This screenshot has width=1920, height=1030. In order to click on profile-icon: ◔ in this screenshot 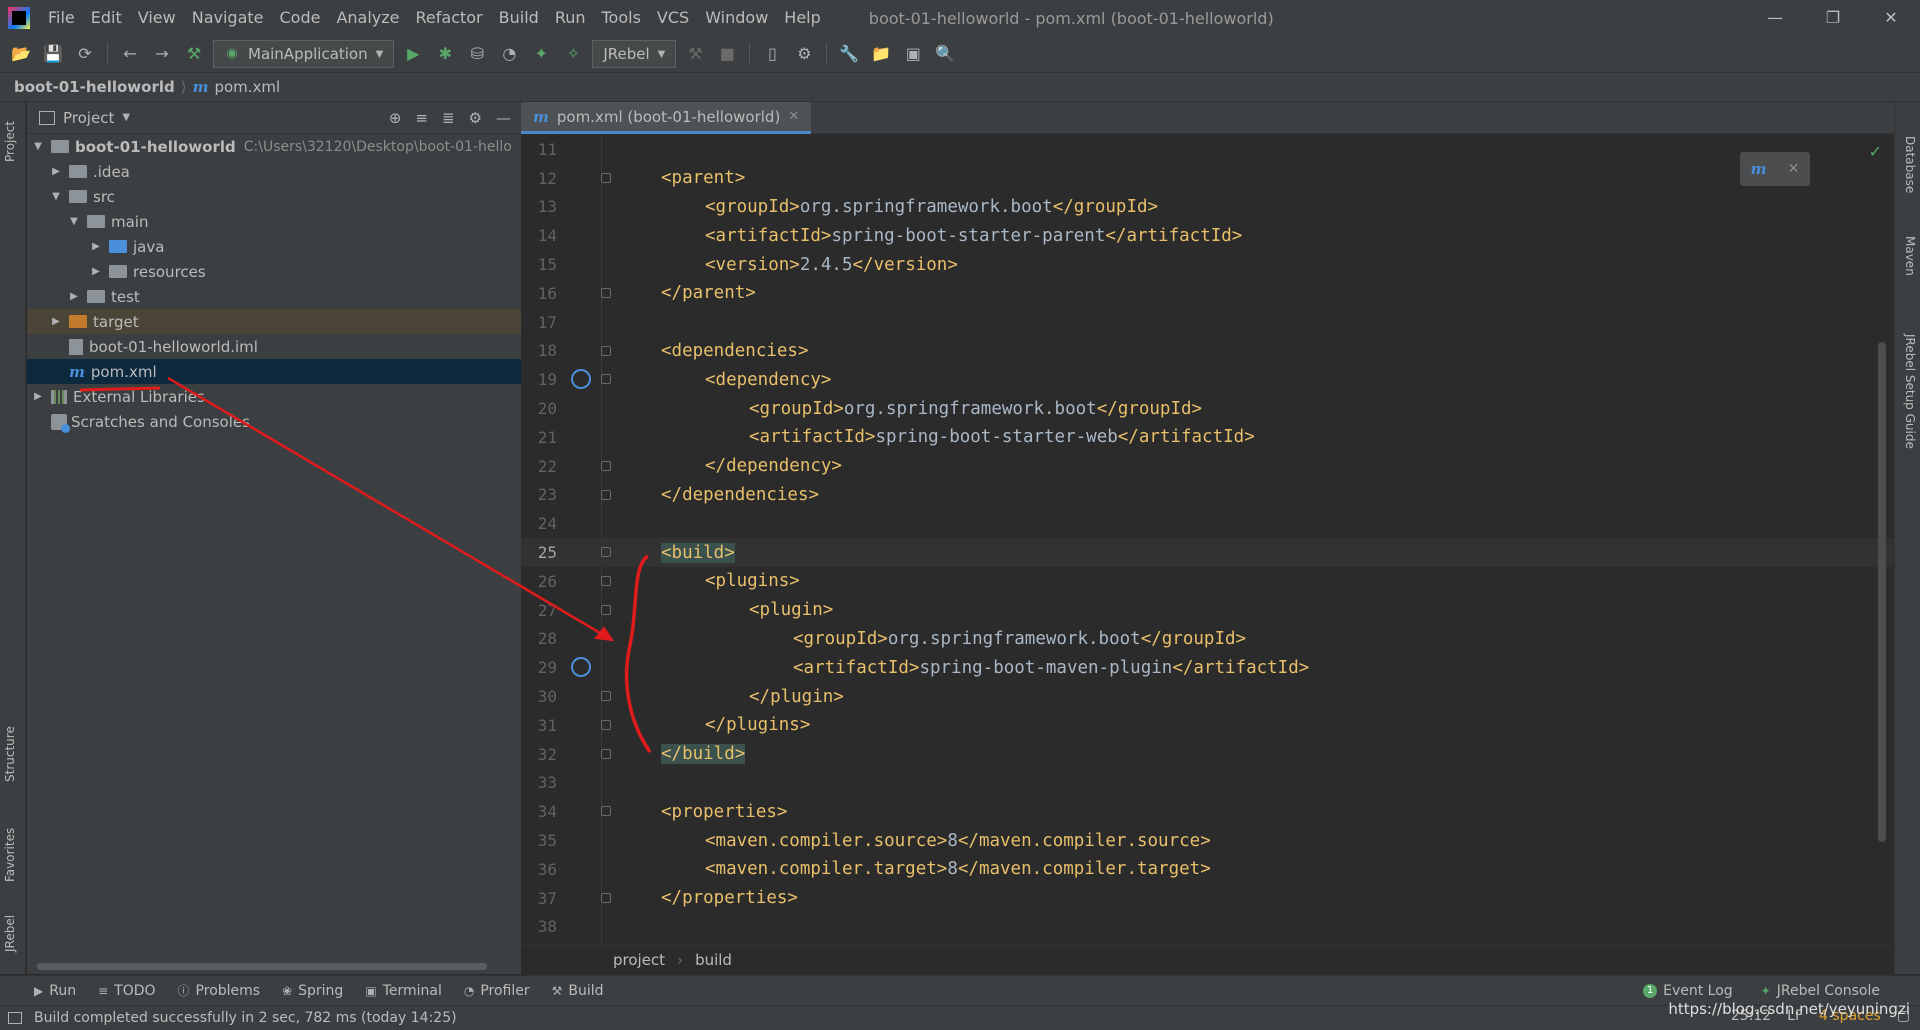, I will do `click(509, 54)`.